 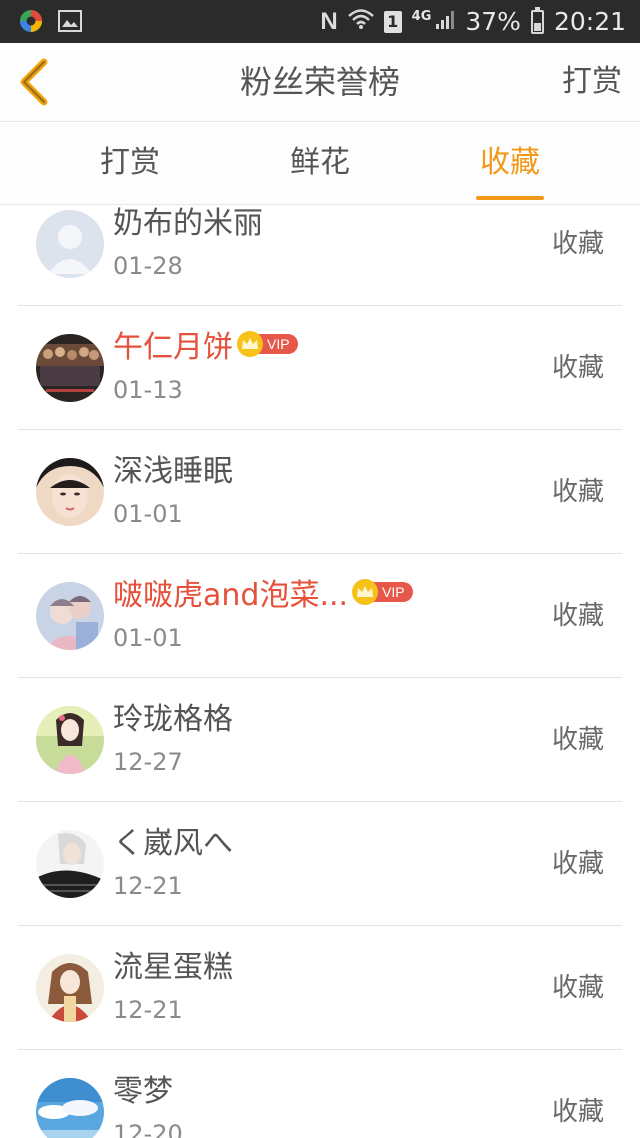 I want to click on date: 01-28, so click(x=148, y=266).